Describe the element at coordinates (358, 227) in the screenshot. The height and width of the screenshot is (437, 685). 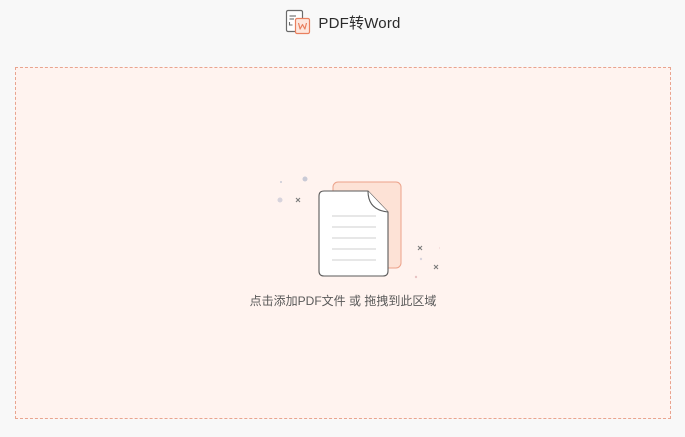
I see `document-upload-illustration` at that location.